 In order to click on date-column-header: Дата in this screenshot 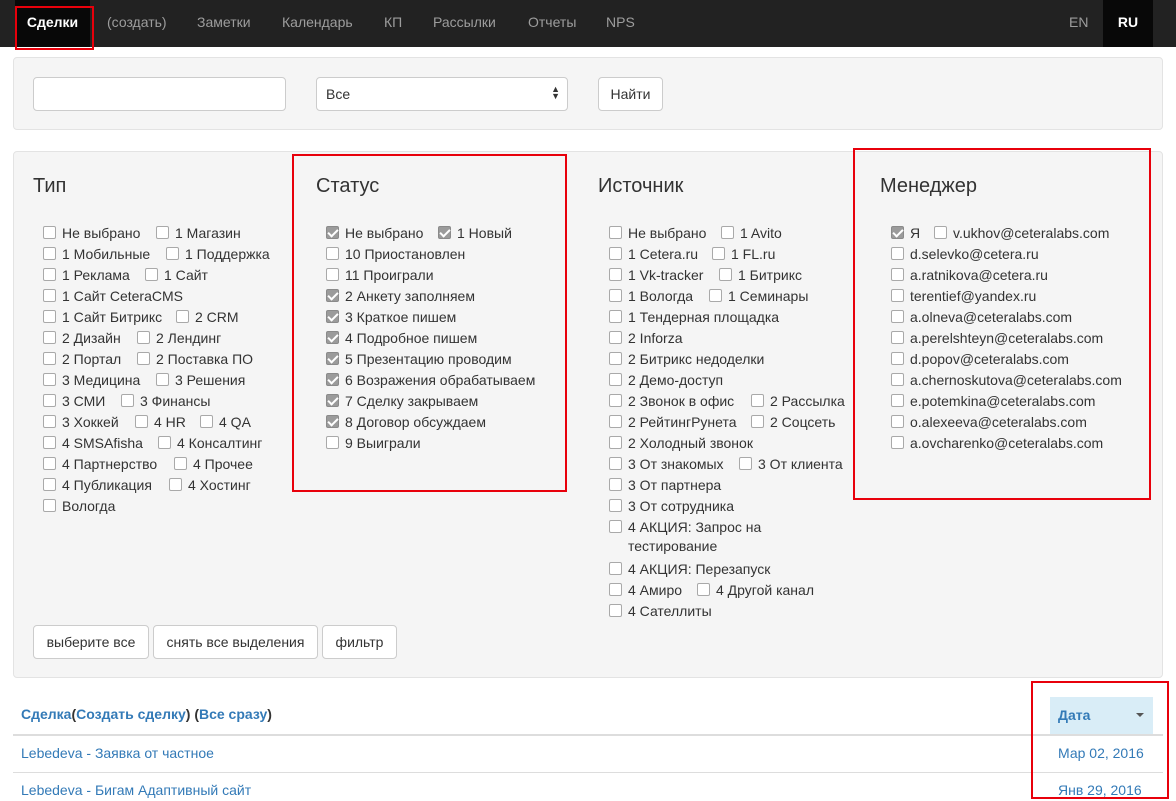, I will do `click(1101, 715)`.